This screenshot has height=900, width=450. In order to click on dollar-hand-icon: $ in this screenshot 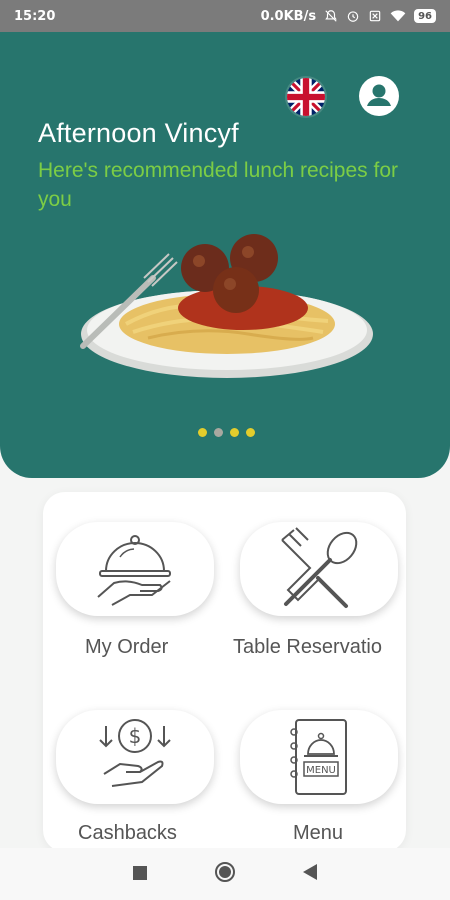, I will do `click(135, 753)`.